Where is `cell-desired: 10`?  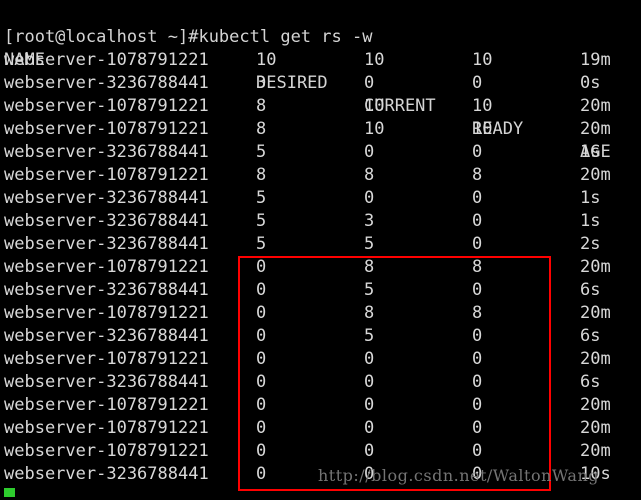
cell-desired: 10 is located at coordinates (266, 60).